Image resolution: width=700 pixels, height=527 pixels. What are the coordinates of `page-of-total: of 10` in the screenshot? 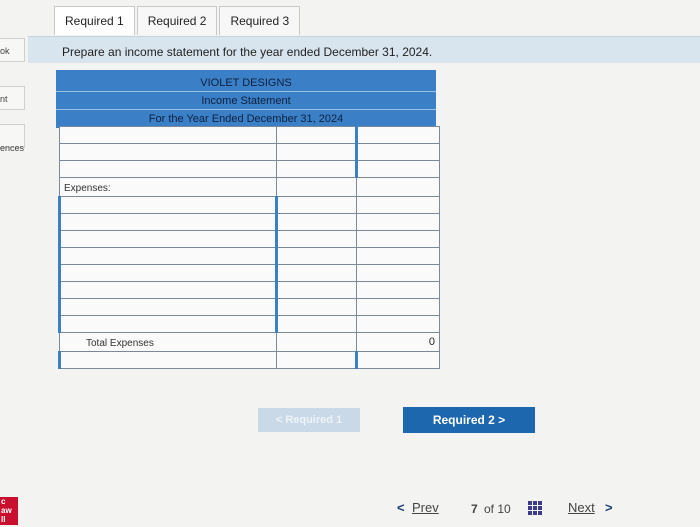 It's located at (497, 509).